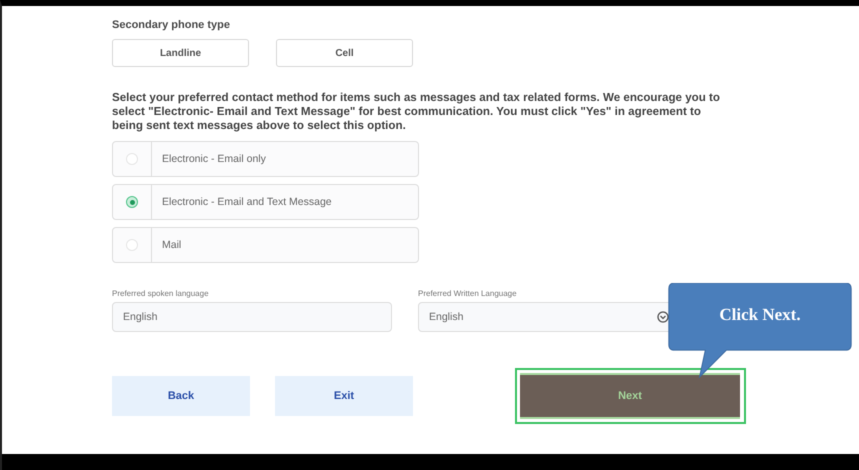 The width and height of the screenshot is (859, 470). Describe the element at coordinates (161, 293) in the screenshot. I see `field-label: Preferred spoken language` at that location.